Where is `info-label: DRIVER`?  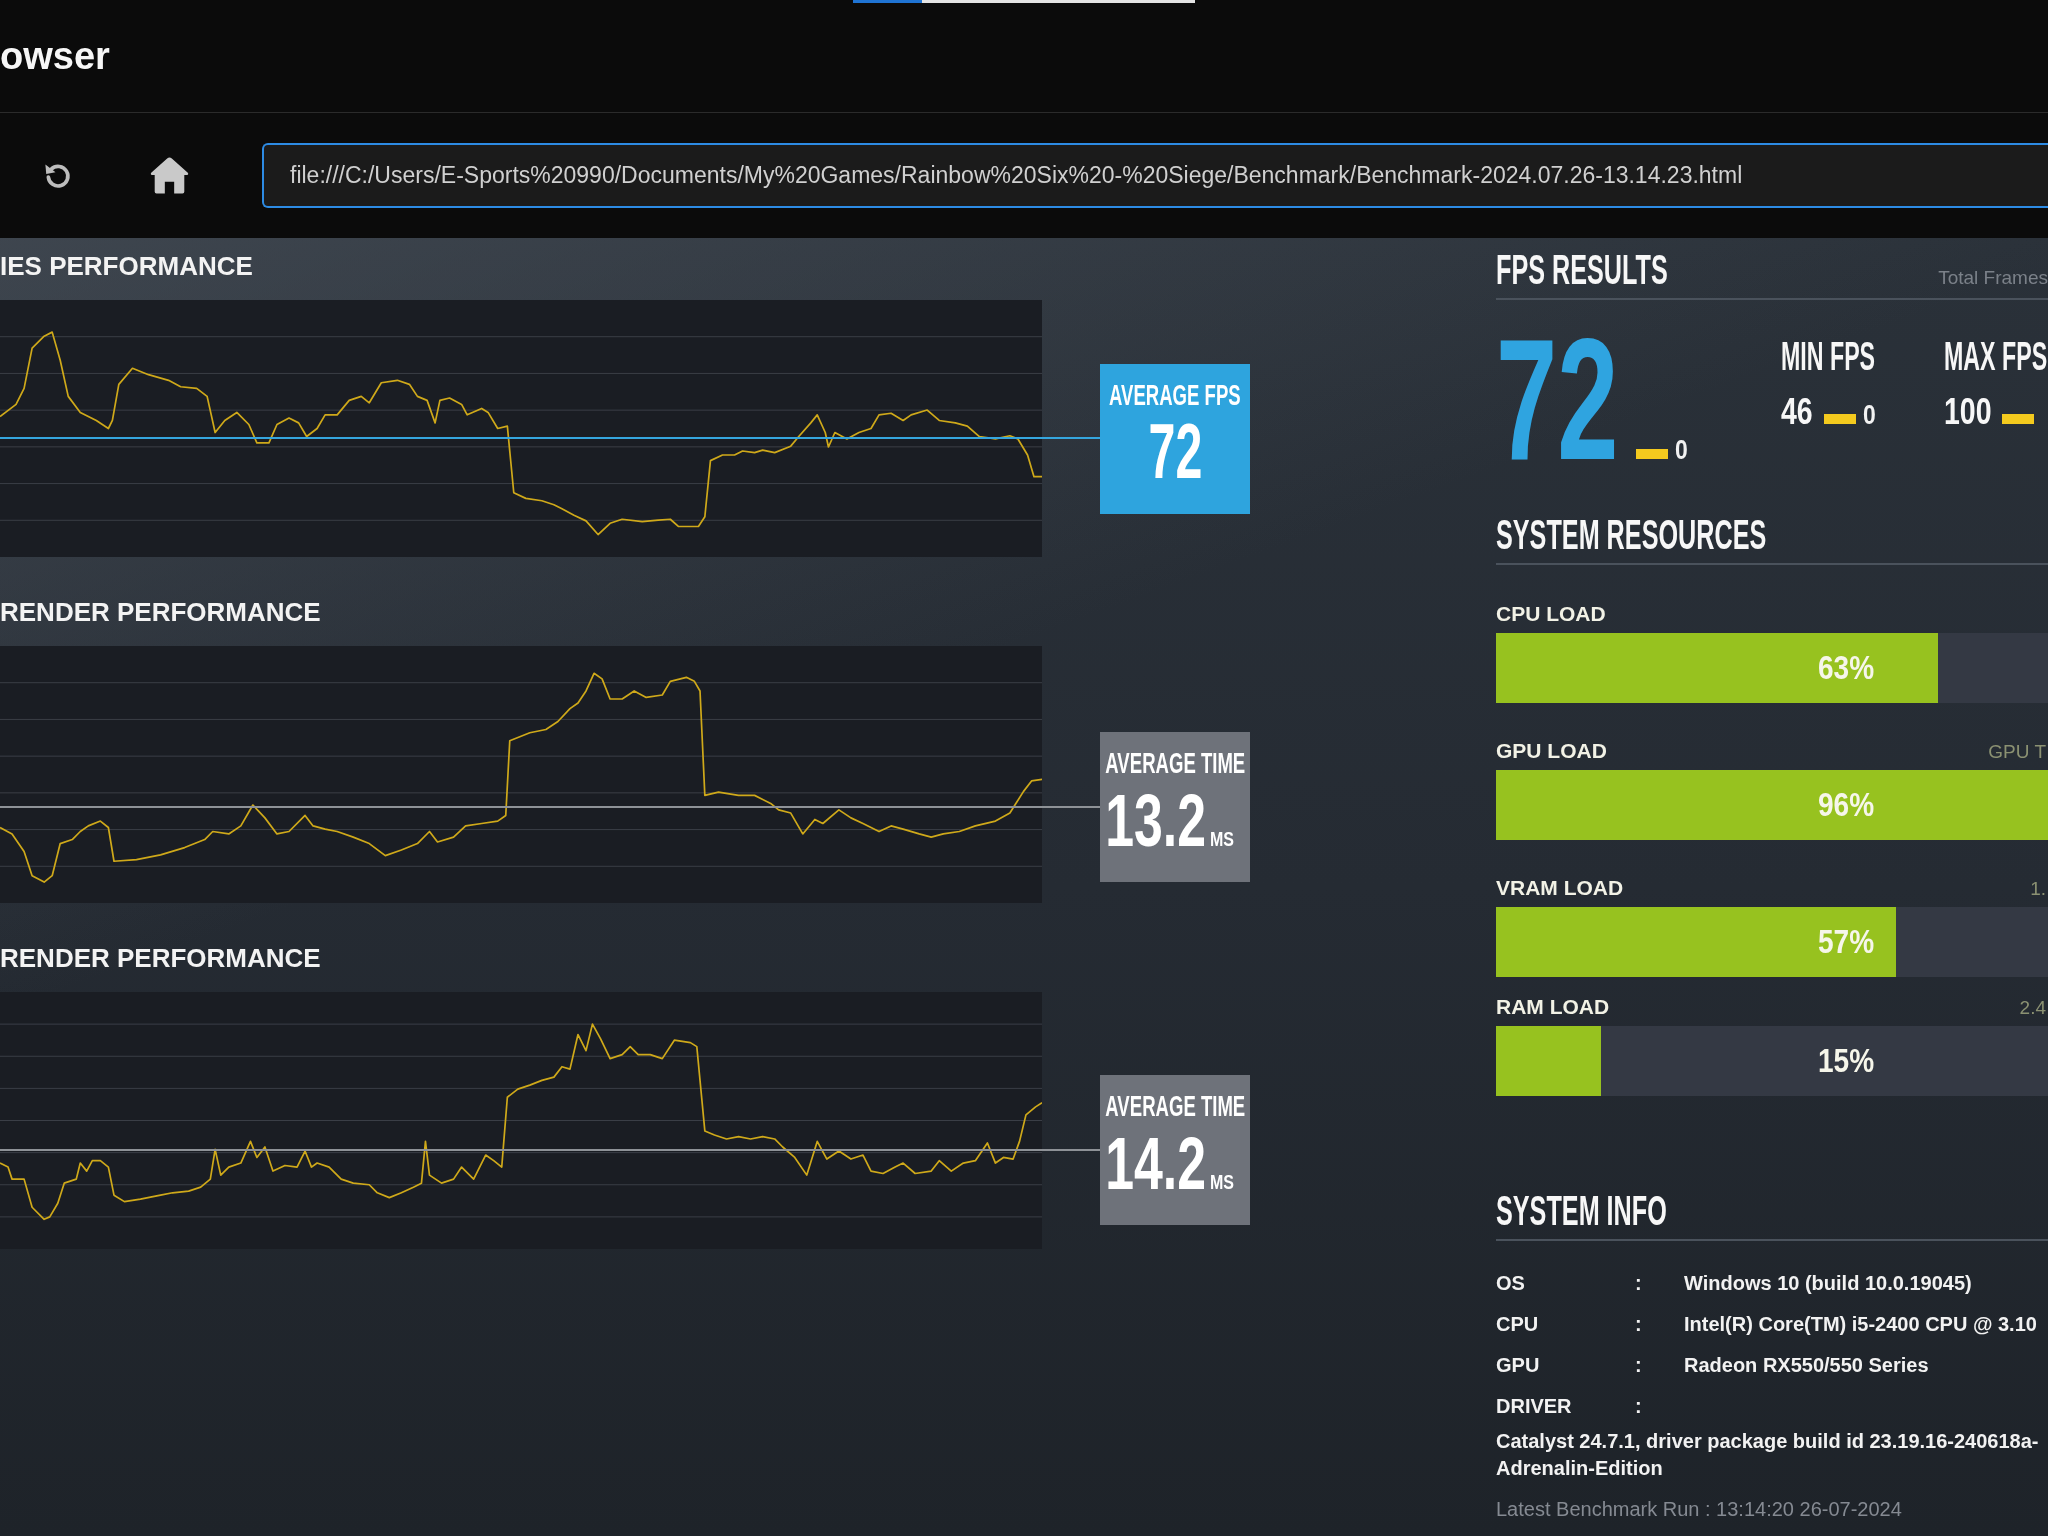
info-label: DRIVER is located at coordinates (1534, 1406).